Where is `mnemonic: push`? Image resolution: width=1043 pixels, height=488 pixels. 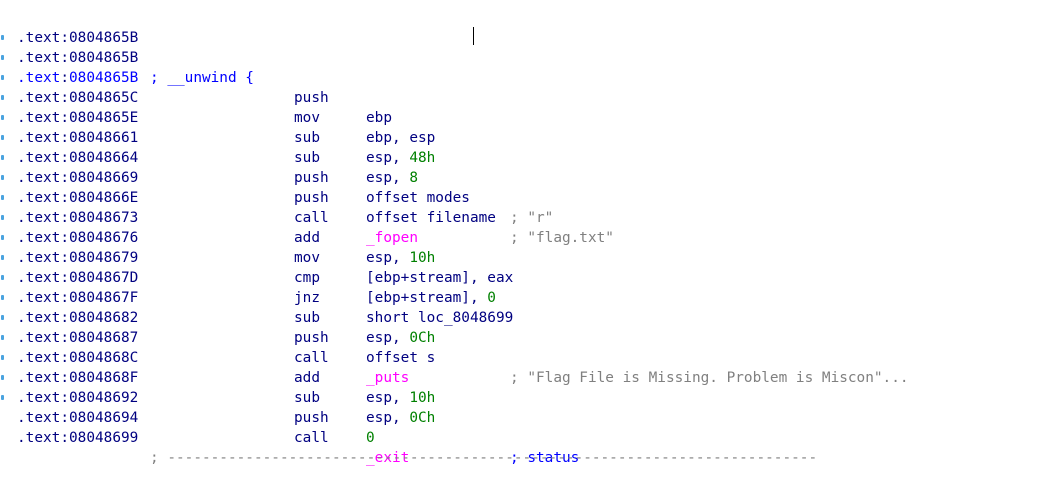 mnemonic: push is located at coordinates (311, 418).